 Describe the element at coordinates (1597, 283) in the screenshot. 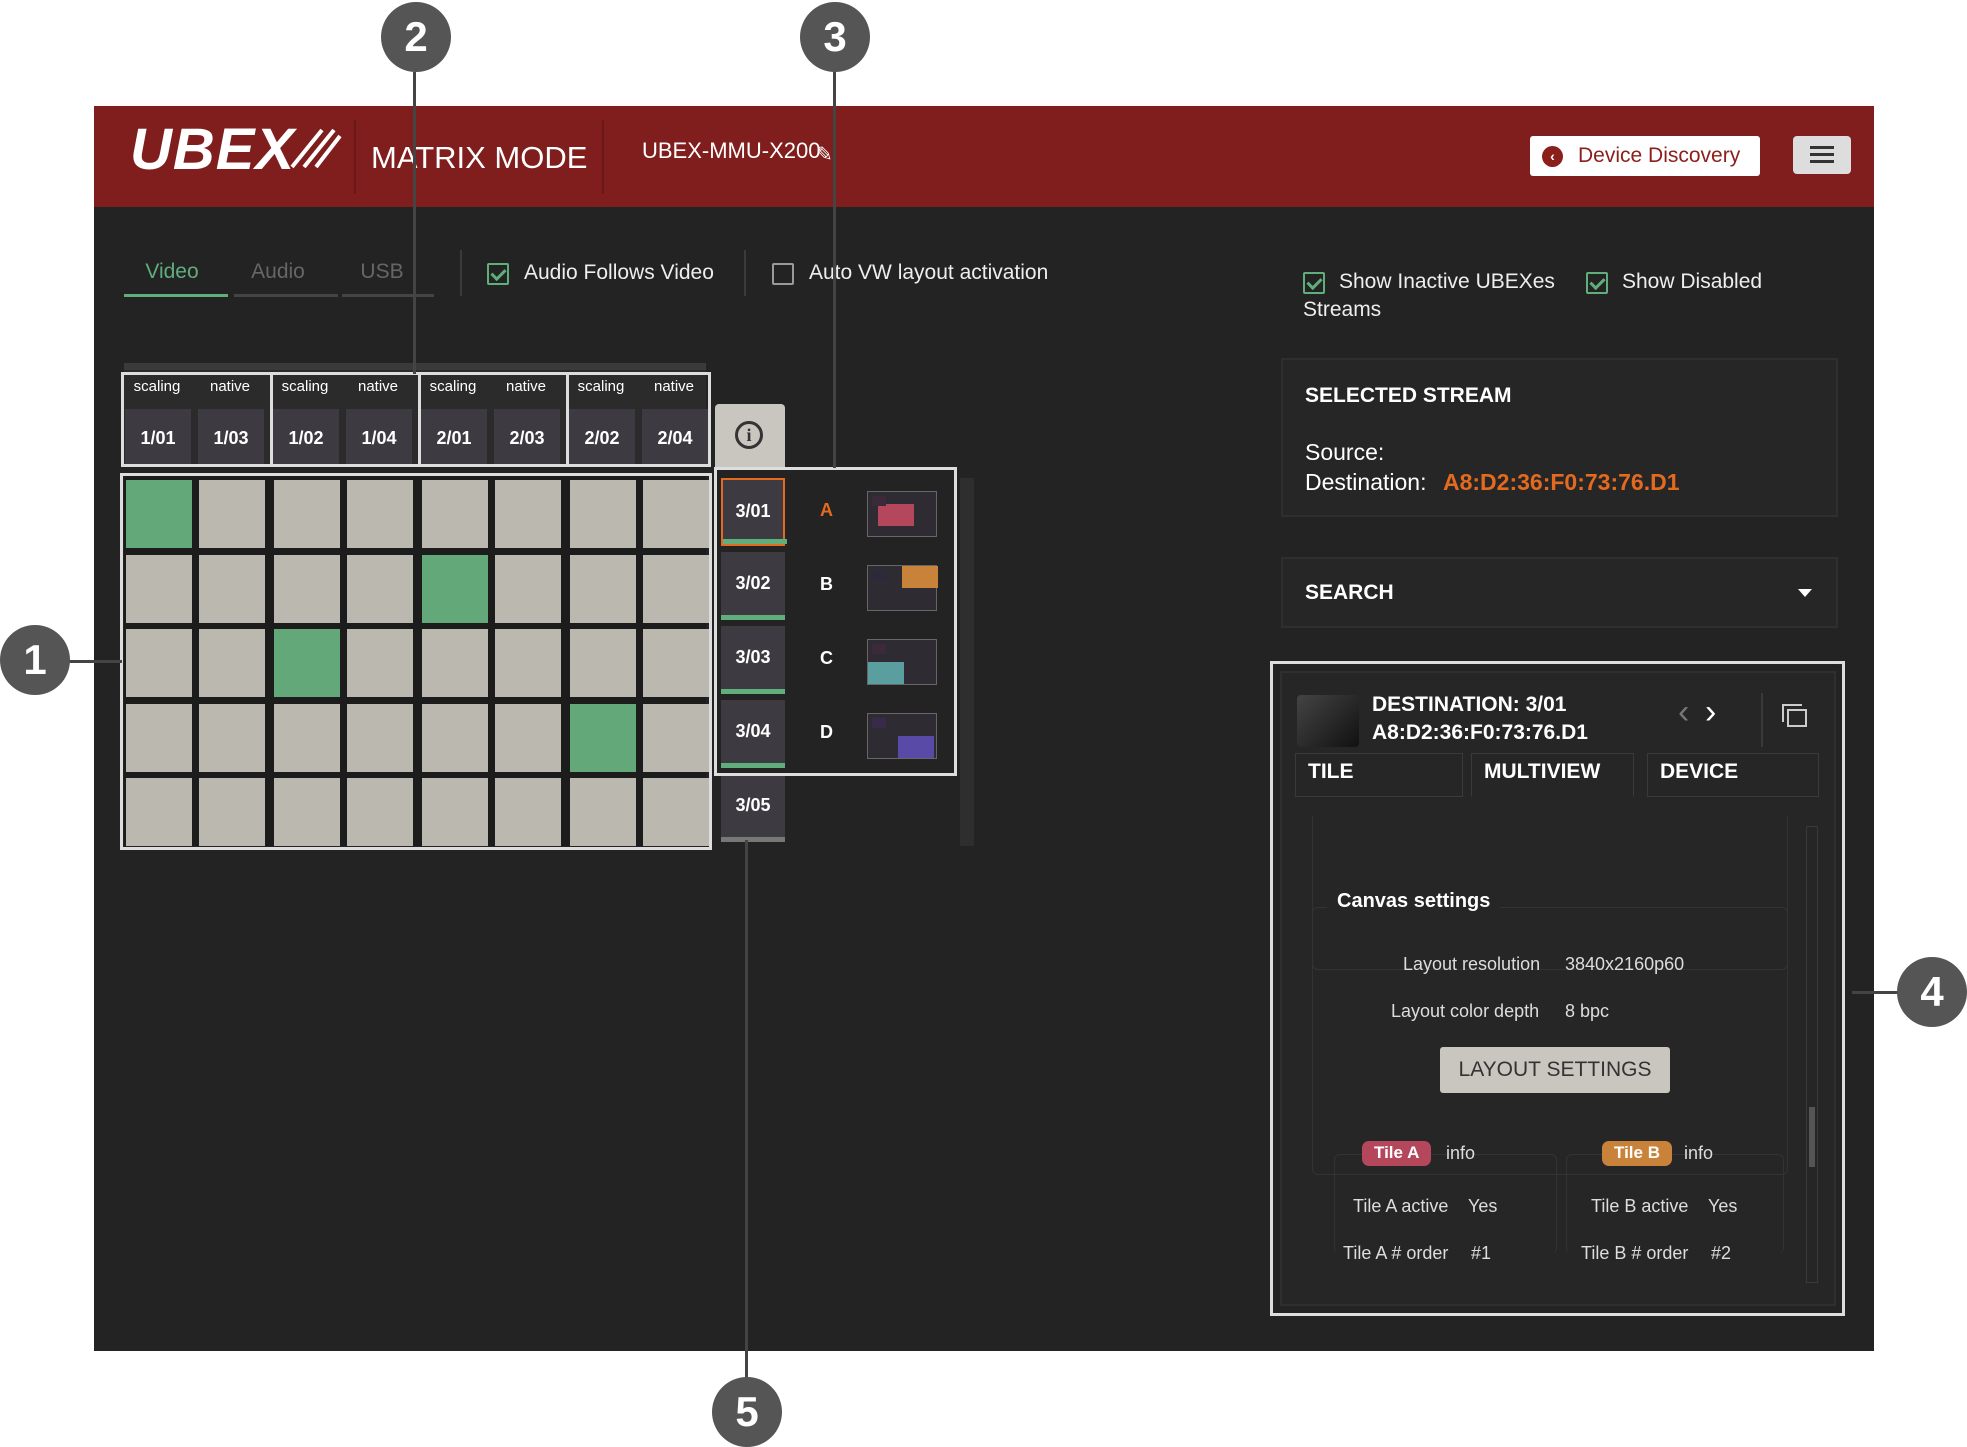

I see `show-disabled-checkbox` at that location.